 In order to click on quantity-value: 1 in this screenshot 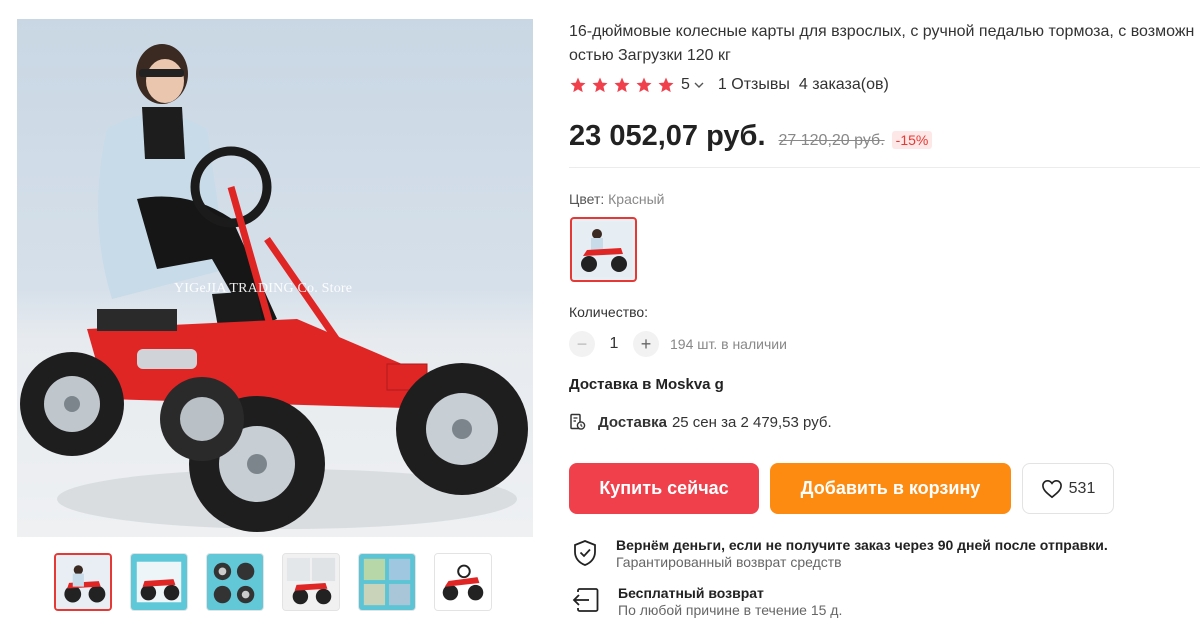, I will do `click(614, 344)`.